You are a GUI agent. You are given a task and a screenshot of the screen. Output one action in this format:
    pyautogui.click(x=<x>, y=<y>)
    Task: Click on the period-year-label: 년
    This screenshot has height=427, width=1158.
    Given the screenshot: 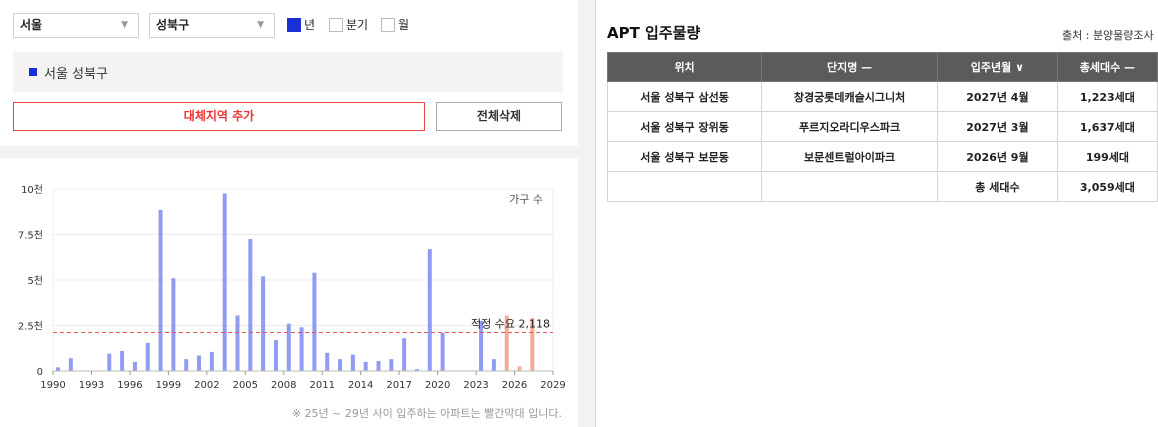 What is the action you would take?
    pyautogui.click(x=310, y=25)
    